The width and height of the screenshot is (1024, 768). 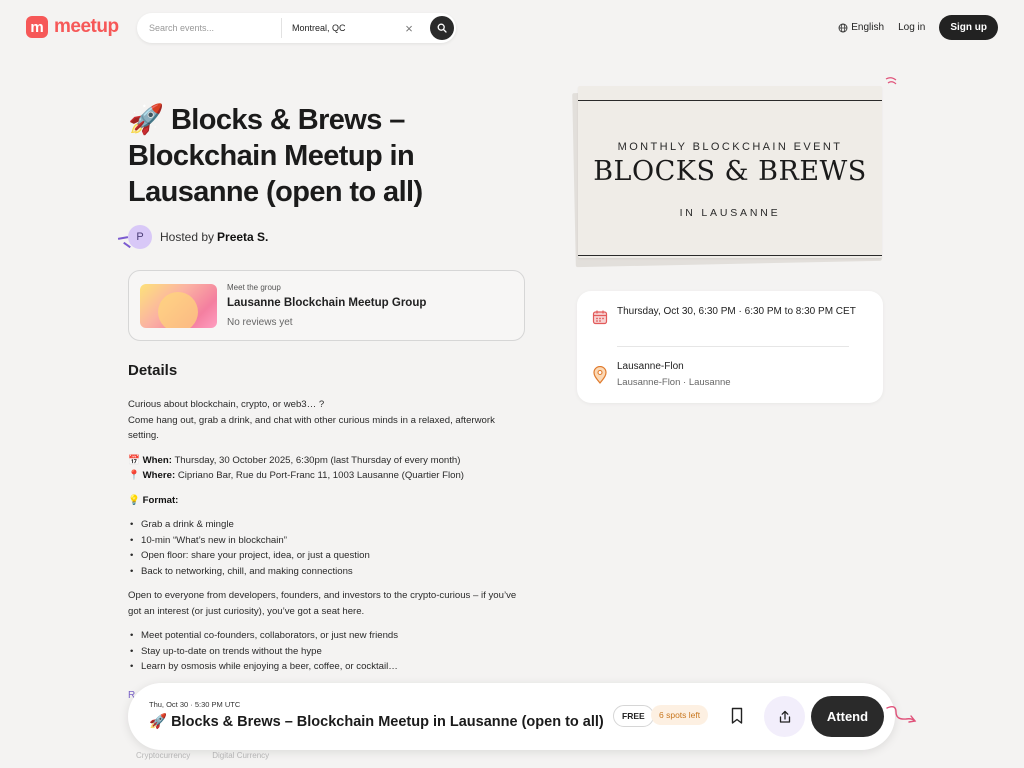 I want to click on hosted-by-label: Hosted by, so click(x=187, y=237).